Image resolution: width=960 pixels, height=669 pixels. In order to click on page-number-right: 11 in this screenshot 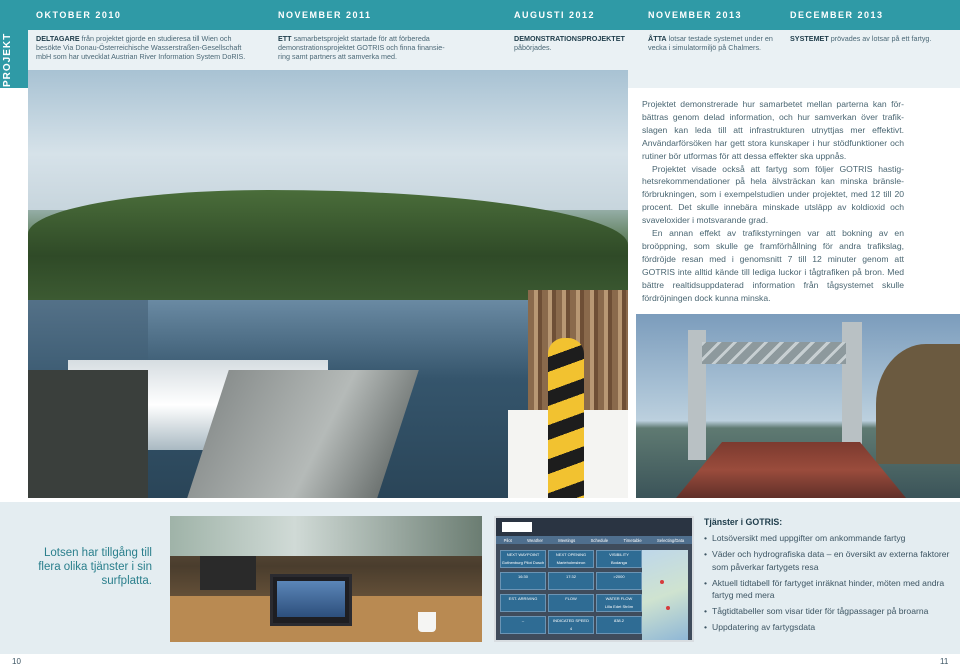, I will do `click(944, 661)`.